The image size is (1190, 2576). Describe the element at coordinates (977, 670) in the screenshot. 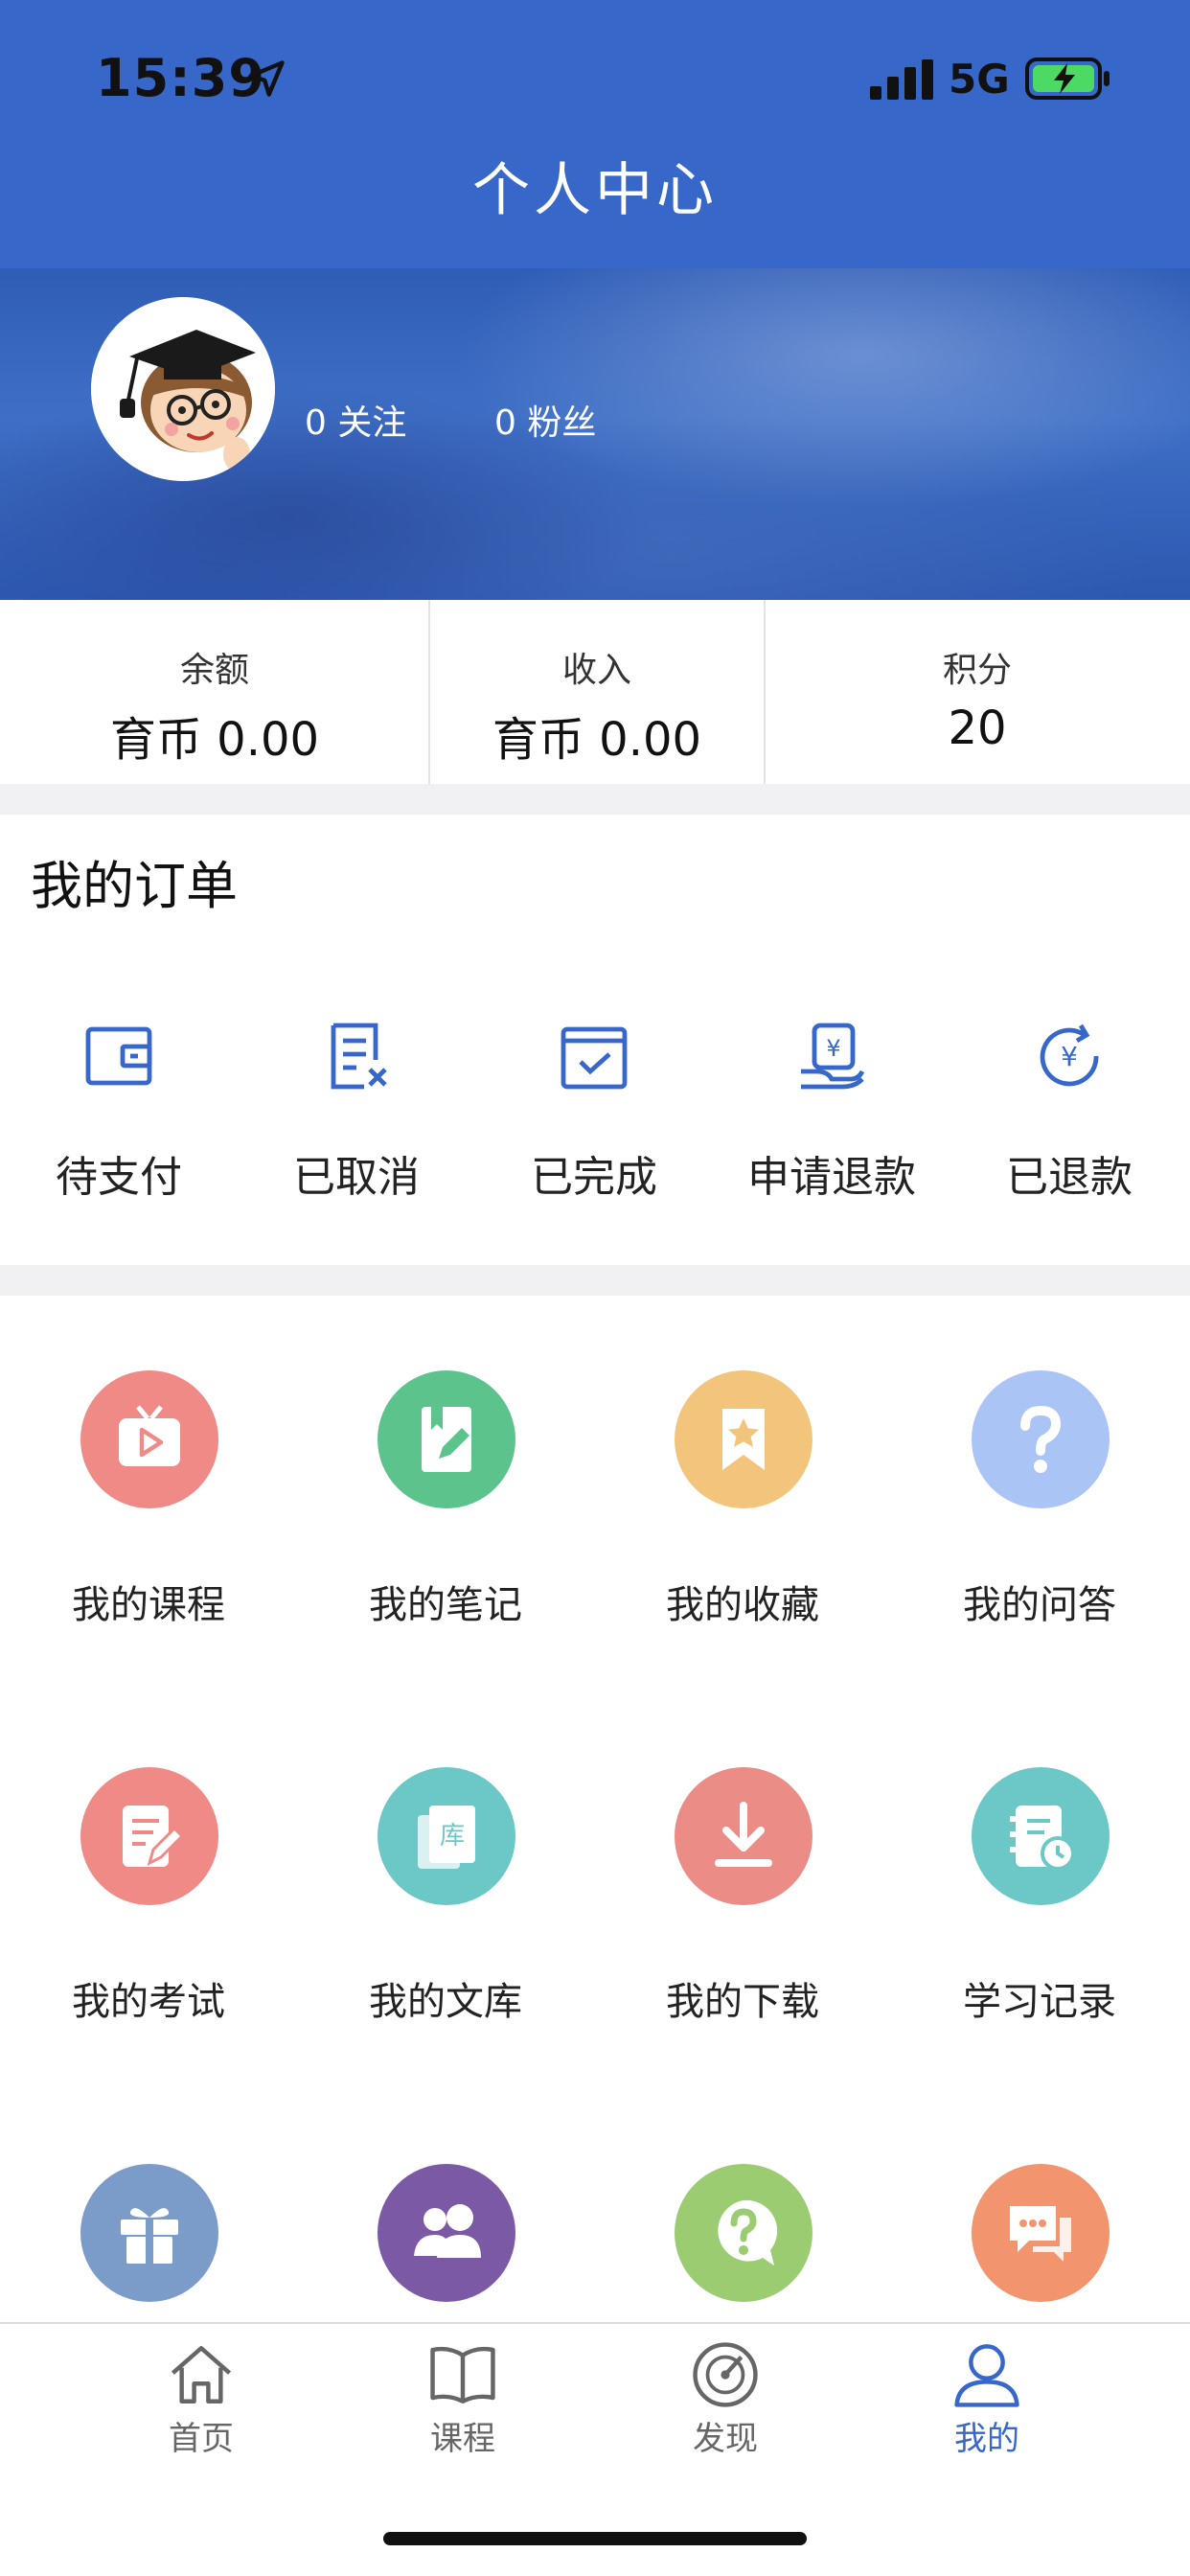

I see `stat-label: 积分` at that location.